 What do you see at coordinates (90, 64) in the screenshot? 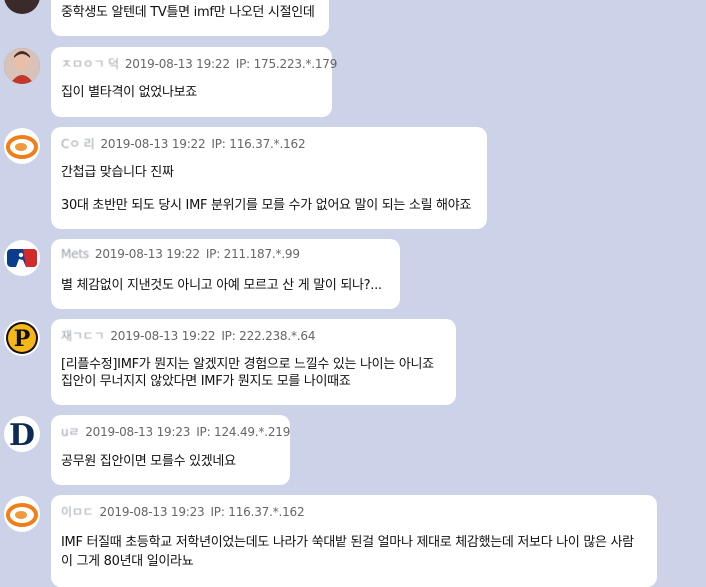
I see `nickname: ㅈㅁㅇㄱ 덕` at bounding box center [90, 64].